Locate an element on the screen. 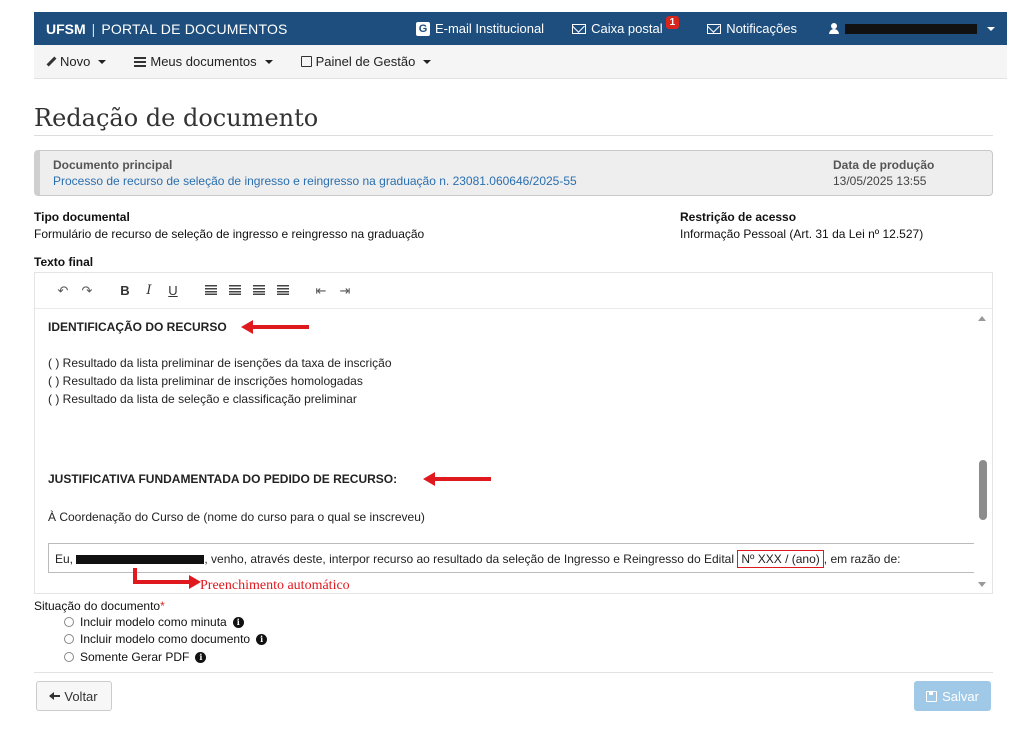  redo-button: ↷ is located at coordinates (87, 291).